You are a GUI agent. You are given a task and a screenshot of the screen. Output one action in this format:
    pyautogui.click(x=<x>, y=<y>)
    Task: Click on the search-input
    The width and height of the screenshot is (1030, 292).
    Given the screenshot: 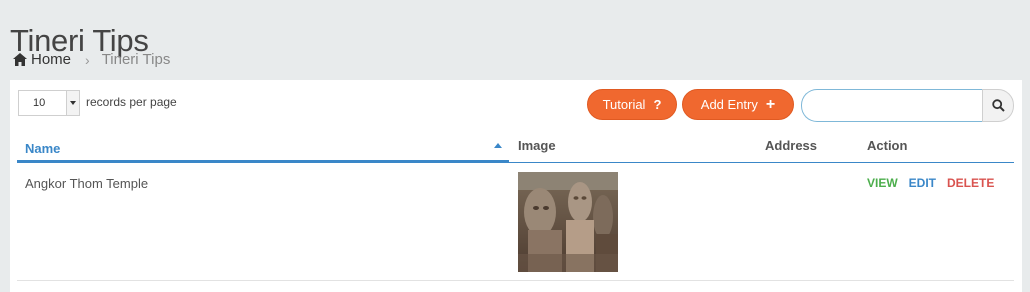 What is the action you would take?
    pyautogui.click(x=892, y=105)
    